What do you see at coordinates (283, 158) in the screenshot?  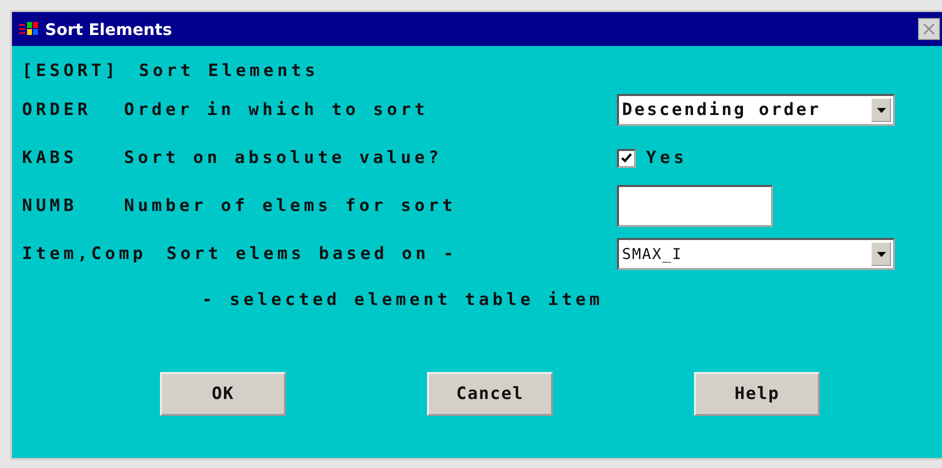 I see `field-label: Sort on absolute value?` at bounding box center [283, 158].